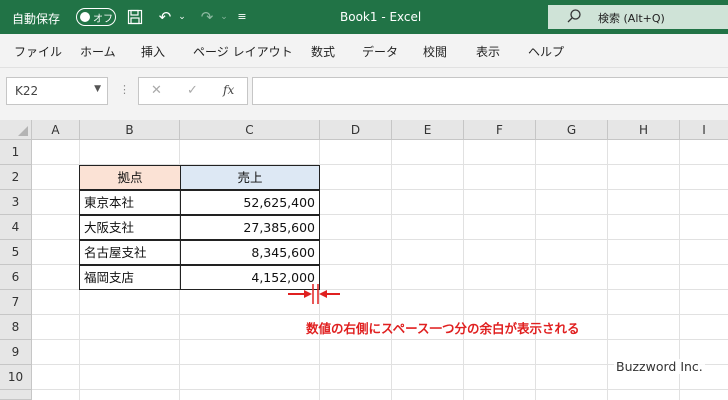  What do you see at coordinates (574, 16) in the screenshot?
I see `search-icon` at bounding box center [574, 16].